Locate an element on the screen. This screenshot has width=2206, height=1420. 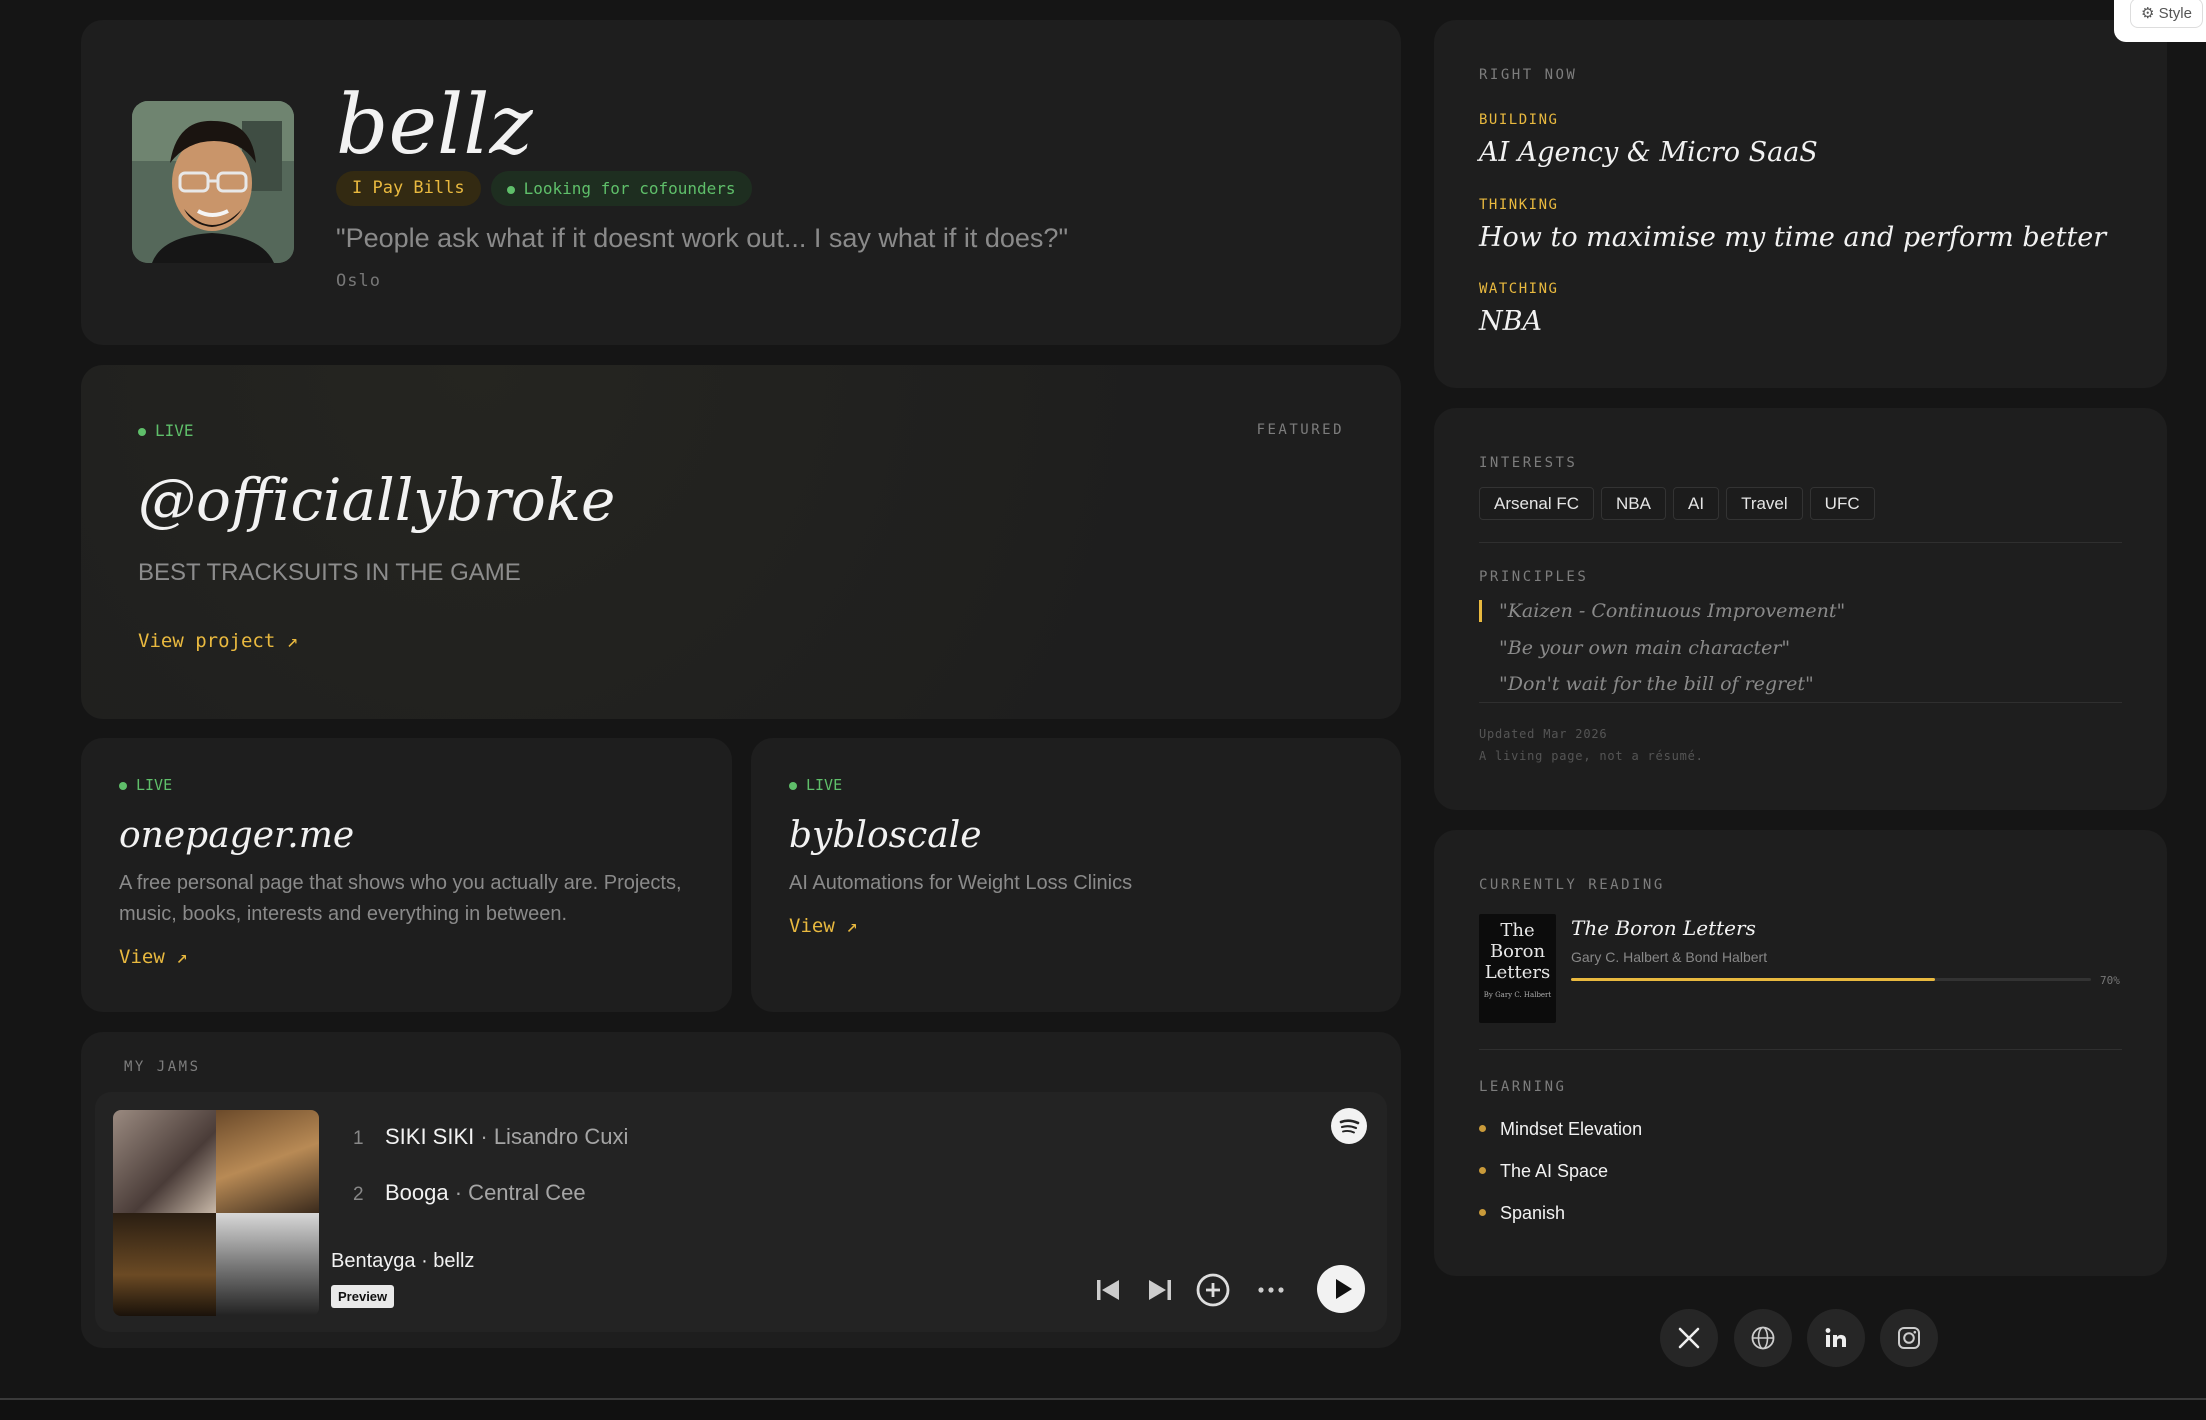
book-cover-title: The Boron Letters is located at coordinates (1517, 951).